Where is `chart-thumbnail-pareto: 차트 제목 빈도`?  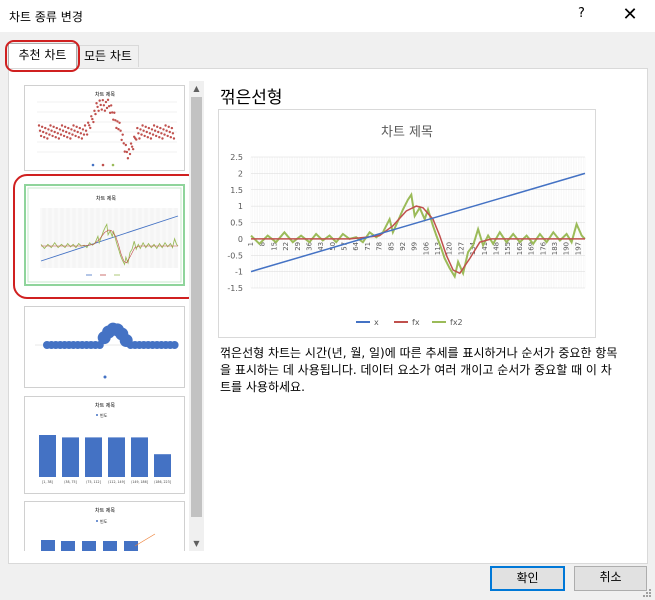 chart-thumbnail-pareto: 차트 제목 빈도 is located at coordinates (104, 526).